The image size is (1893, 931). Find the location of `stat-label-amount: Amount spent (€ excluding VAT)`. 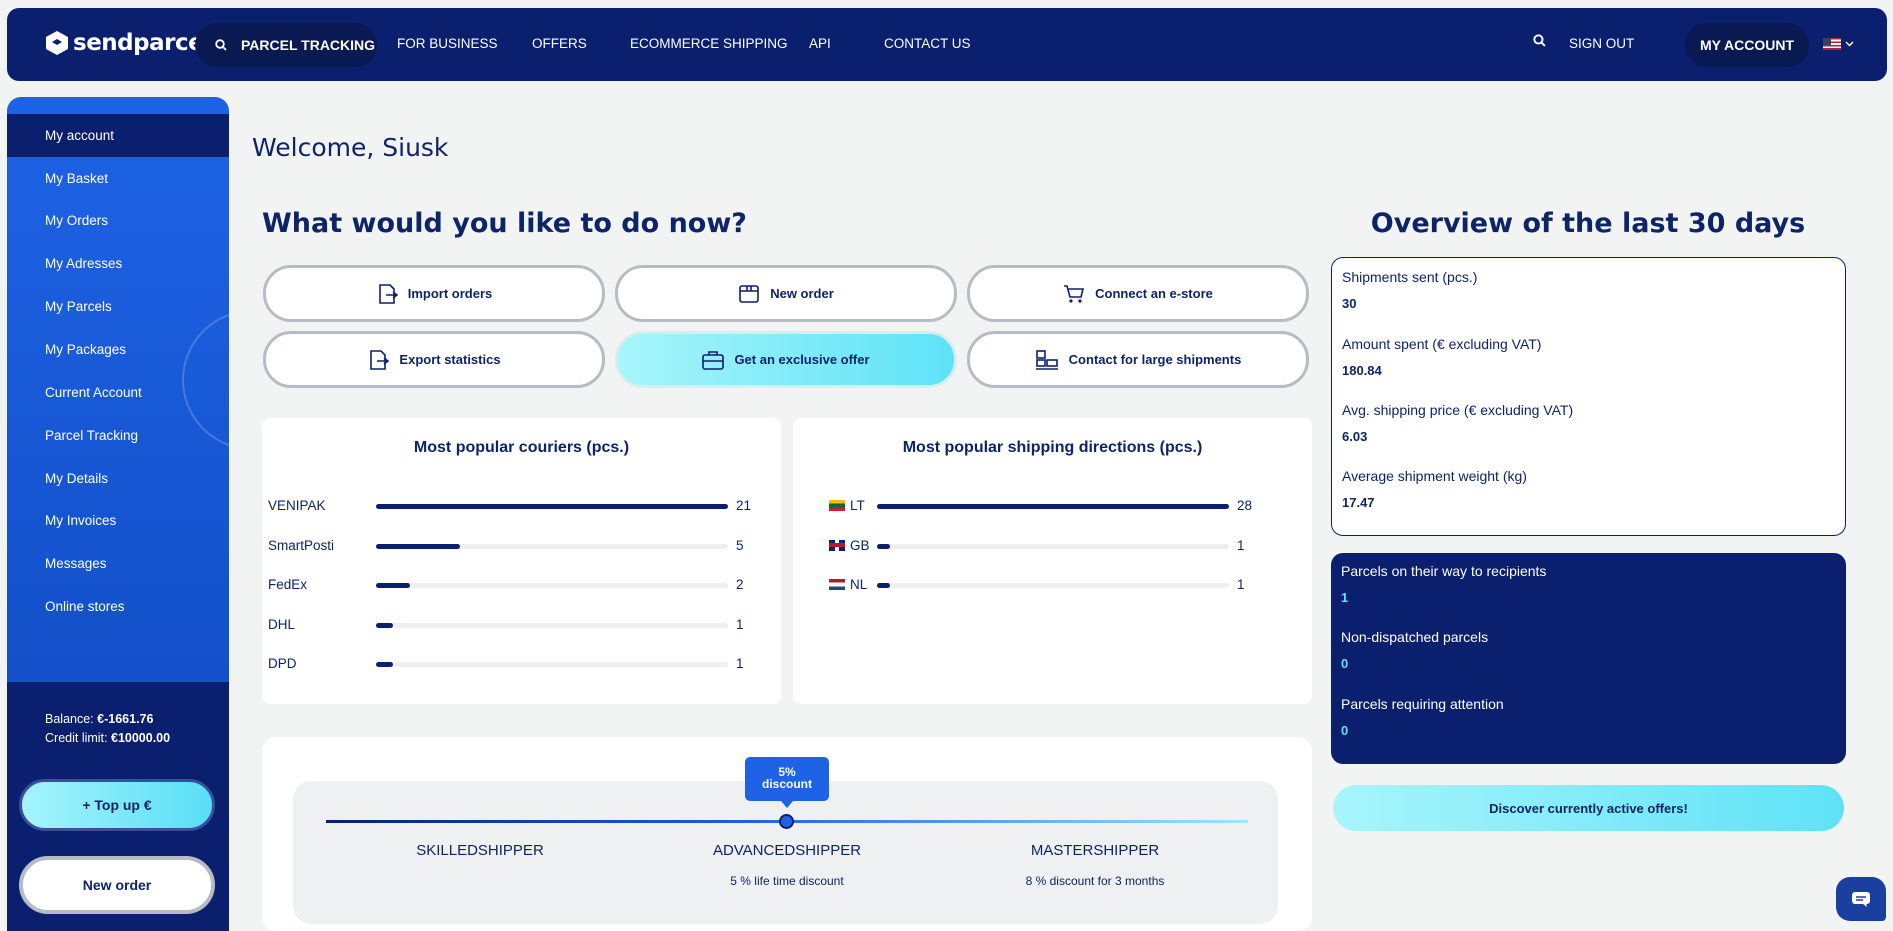

stat-label-amount: Amount spent (€ excluding VAT) is located at coordinates (1442, 344).